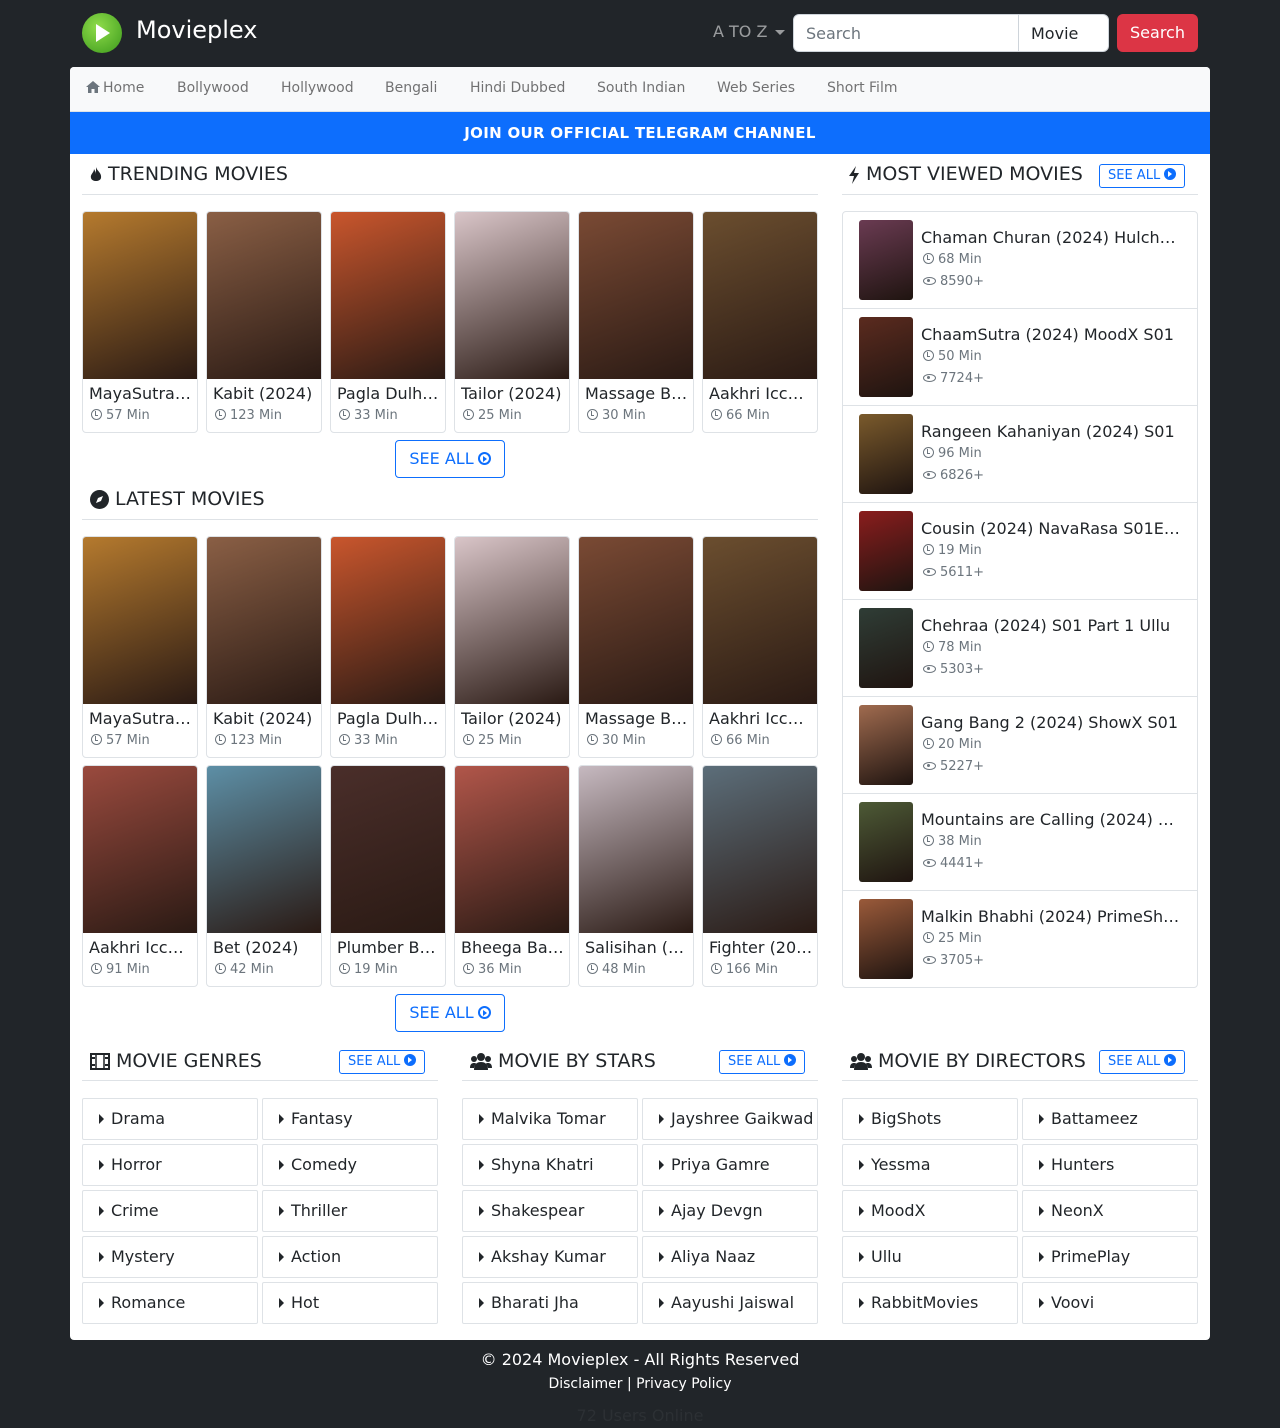  Describe the element at coordinates (730, 1257) in the screenshot. I see `star-link: Aliya Naaz` at that location.